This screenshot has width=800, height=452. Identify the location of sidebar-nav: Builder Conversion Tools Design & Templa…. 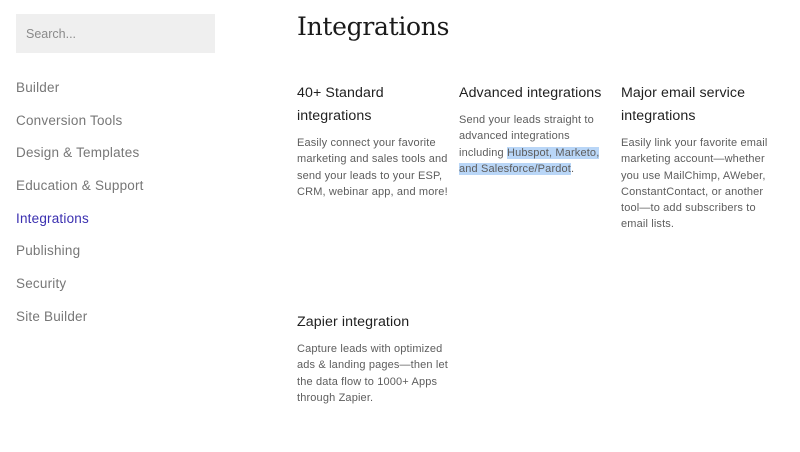
(80, 209).